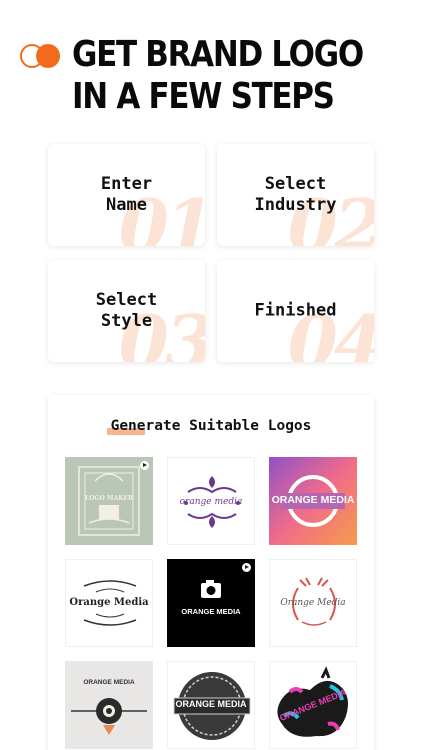 This screenshot has height=750, width=422. I want to click on step-label: Select Industry, so click(295, 194).